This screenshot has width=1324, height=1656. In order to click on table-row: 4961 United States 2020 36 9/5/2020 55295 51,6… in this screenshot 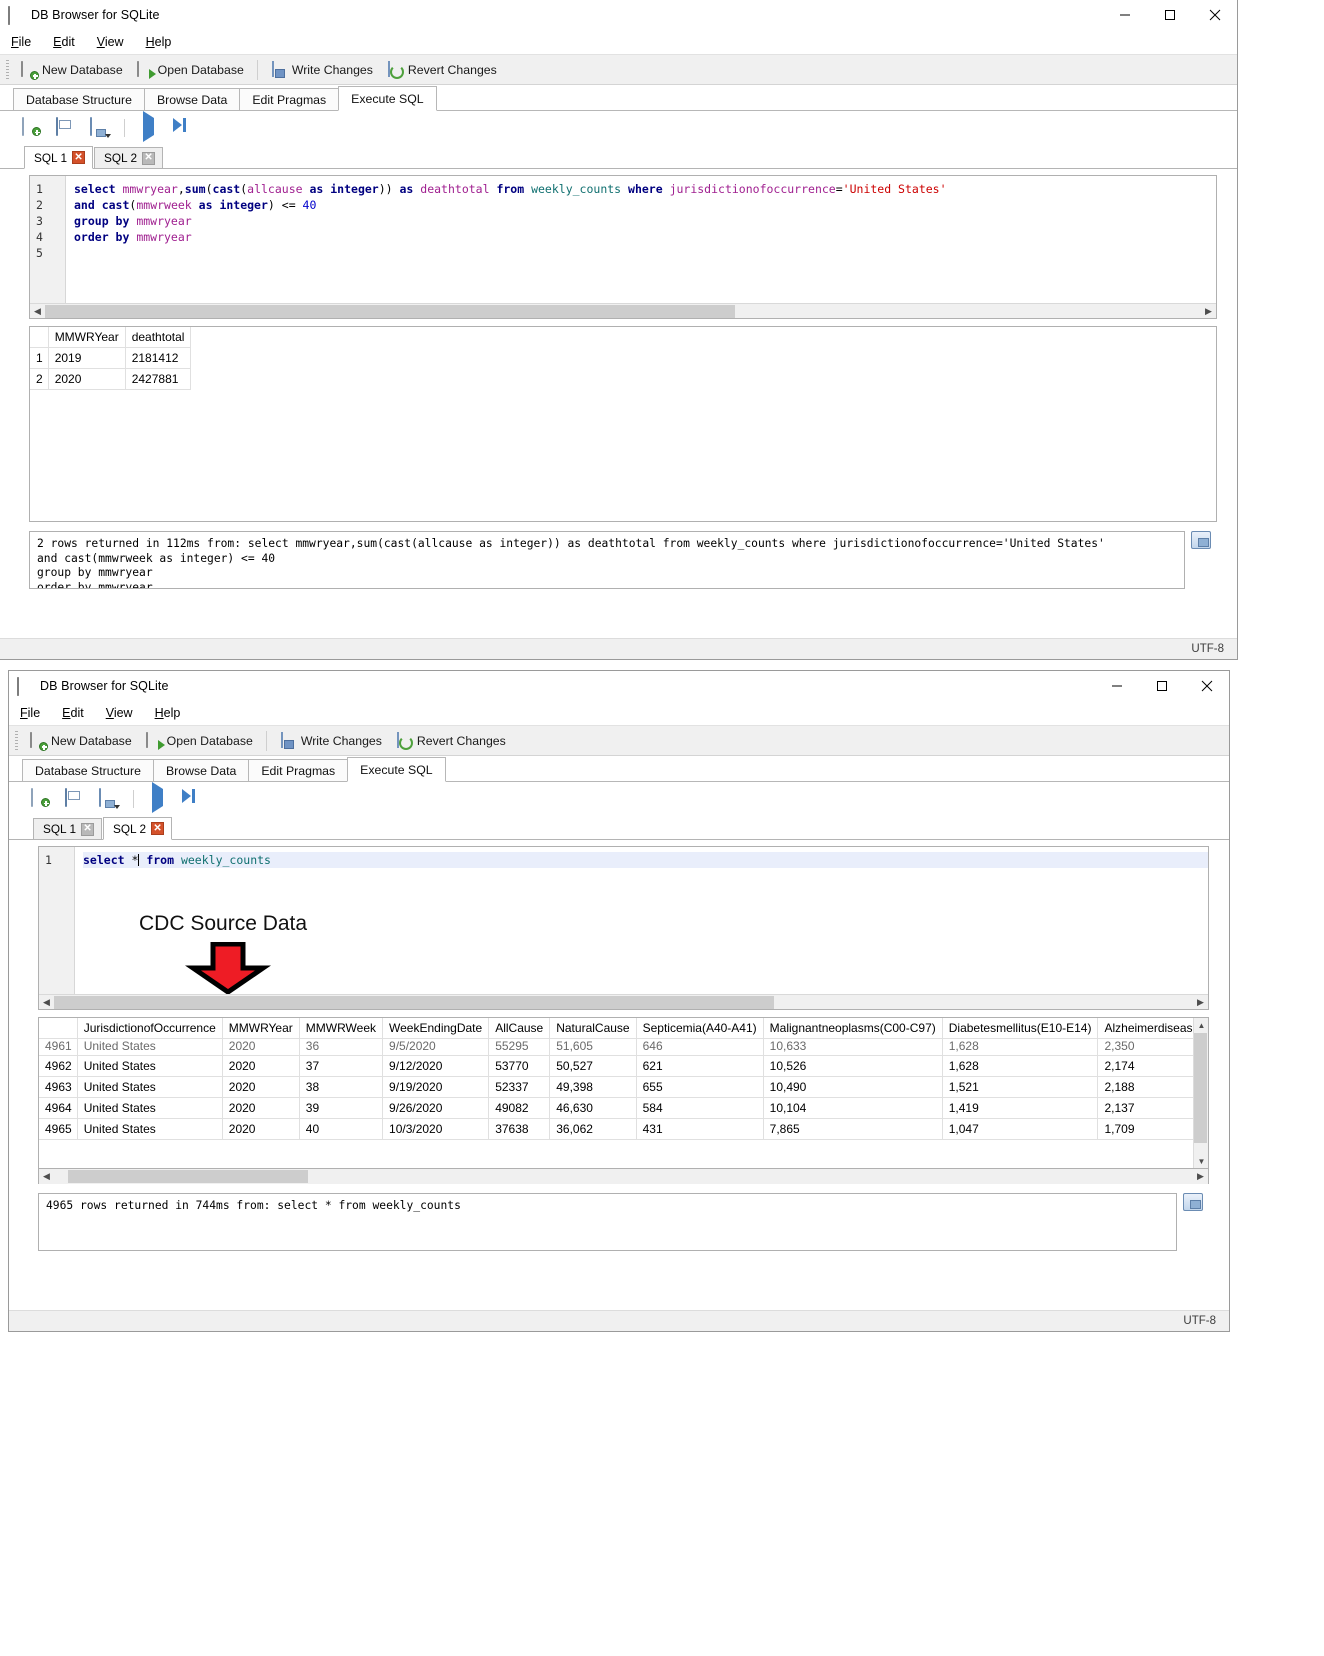, I will do `click(623, 1047)`.